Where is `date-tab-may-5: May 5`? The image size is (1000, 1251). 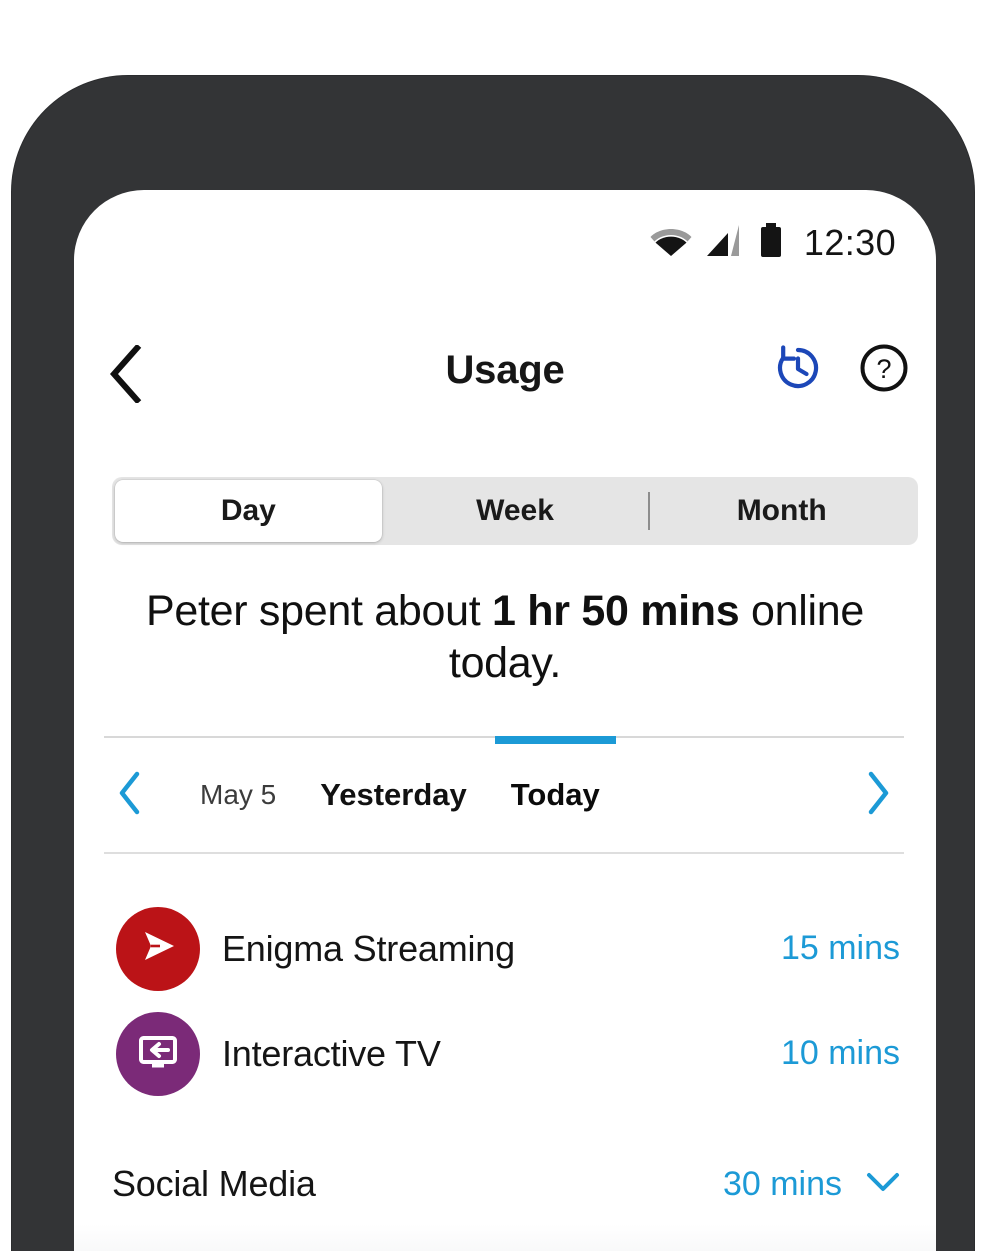 date-tab-may-5: May 5 is located at coordinates (238, 795).